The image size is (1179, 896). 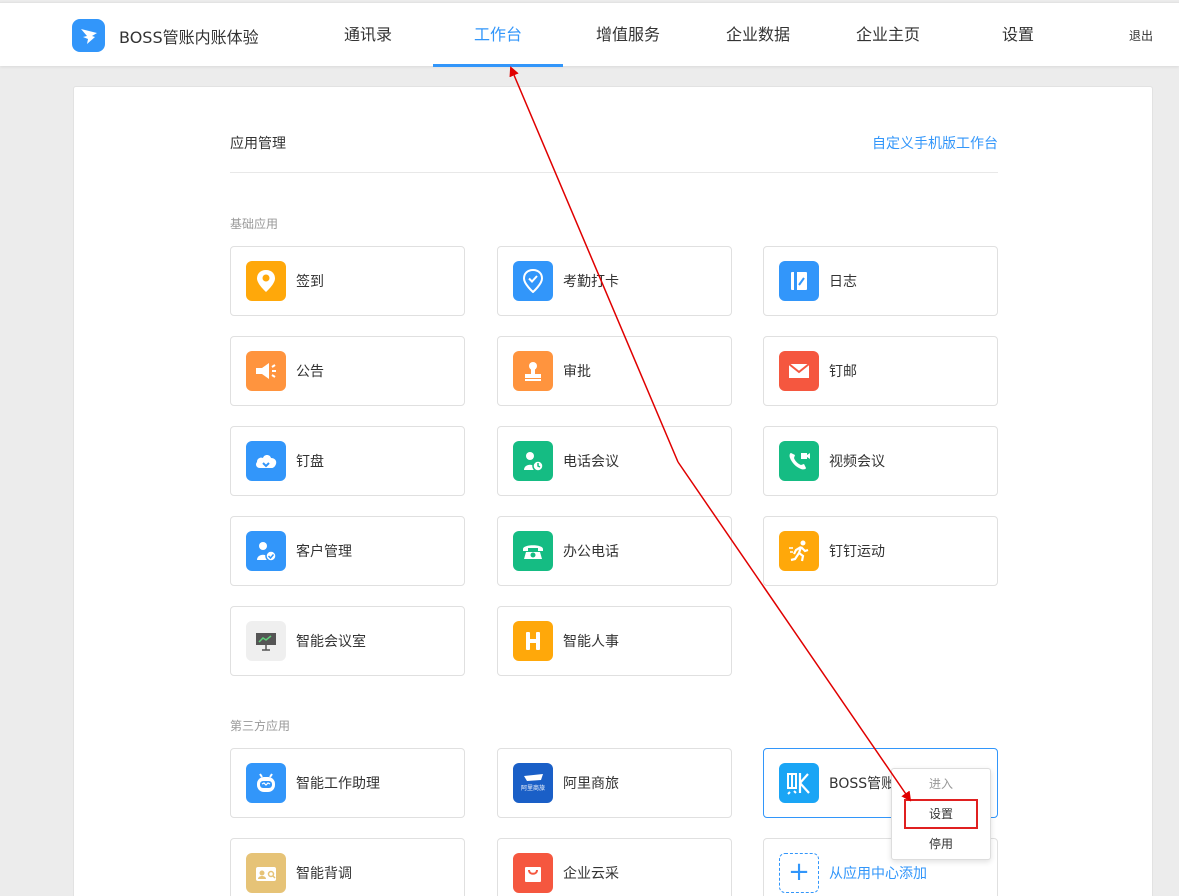 I want to click on app-tile-office-phone: 办公电话, so click(x=614, y=551).